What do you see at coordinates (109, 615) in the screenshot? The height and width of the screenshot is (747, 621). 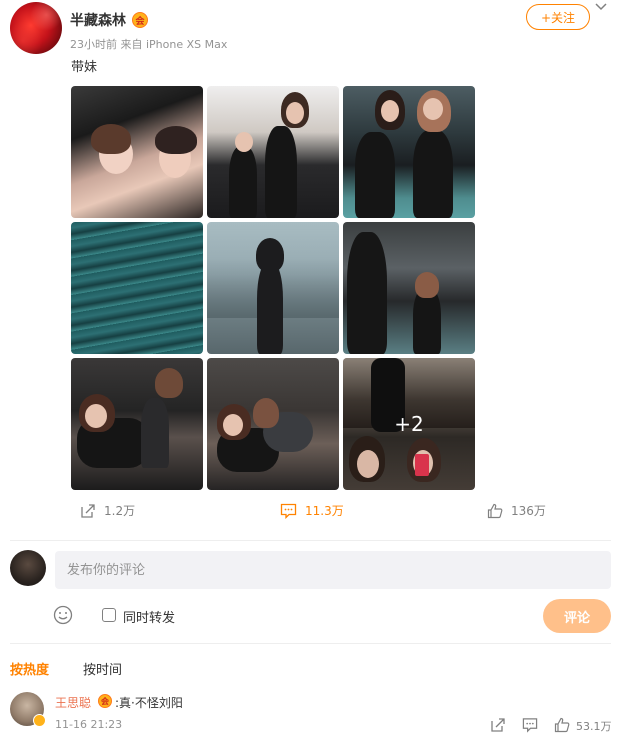 I see `repost-checkbox` at bounding box center [109, 615].